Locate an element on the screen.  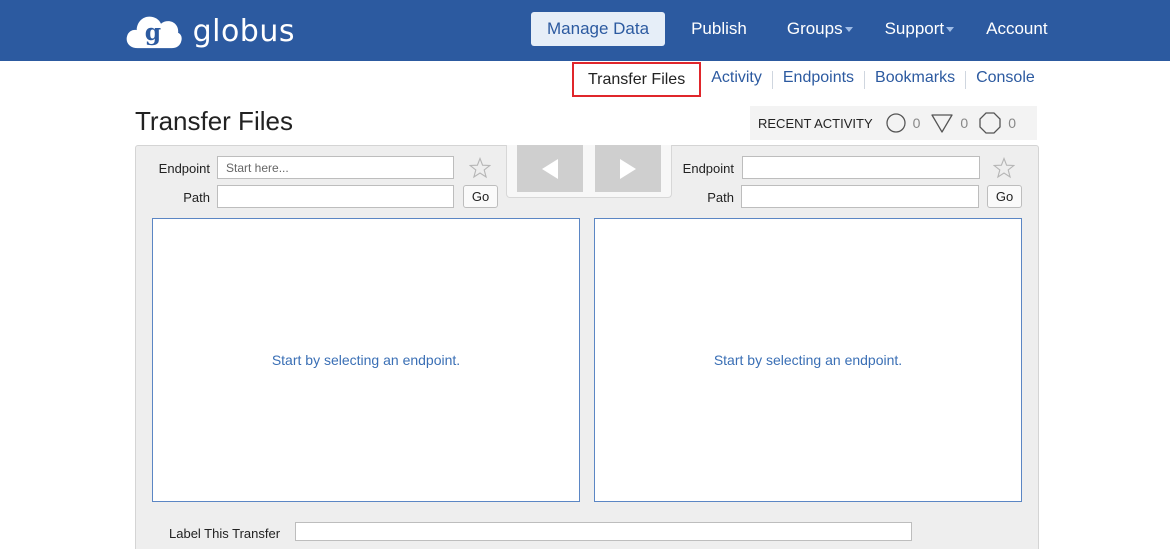
arrow-left-icon is located at coordinates (550, 168).